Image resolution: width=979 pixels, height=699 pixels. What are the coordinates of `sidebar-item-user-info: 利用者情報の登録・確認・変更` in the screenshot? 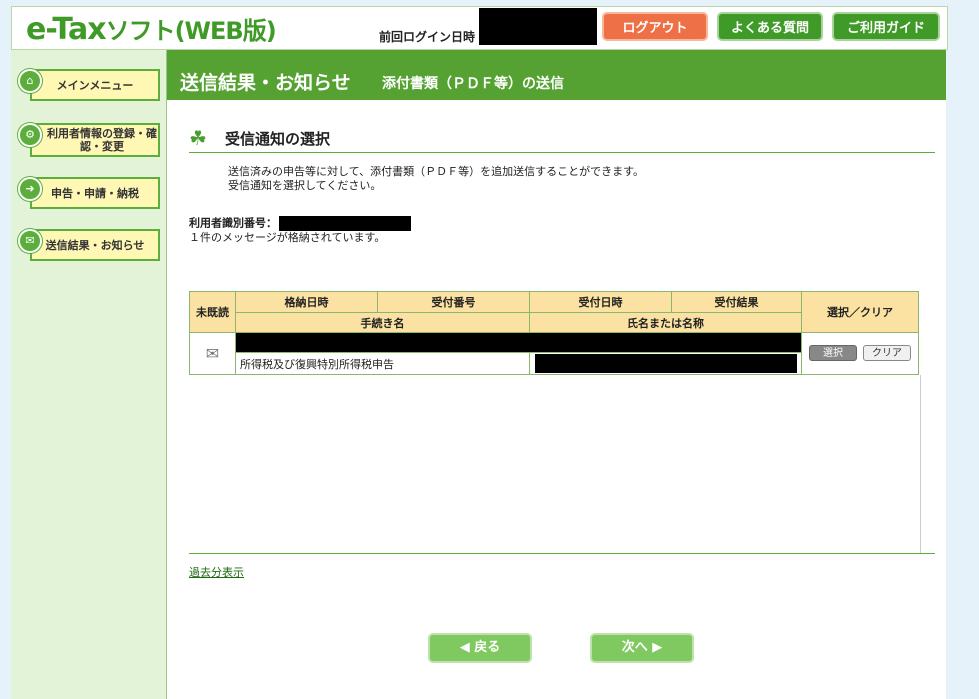 It's located at (95, 140).